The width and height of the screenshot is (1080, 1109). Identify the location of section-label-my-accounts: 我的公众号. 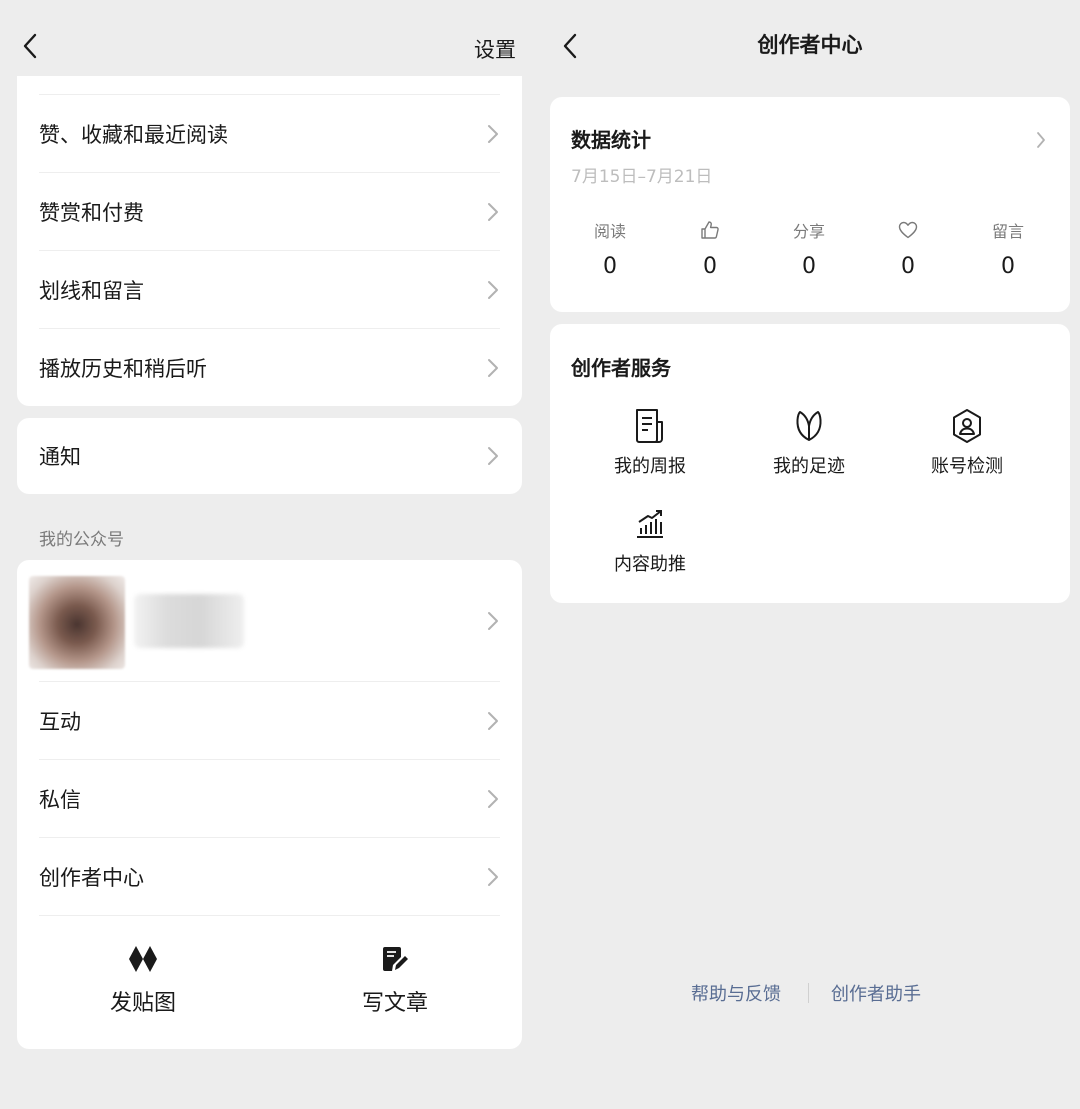
(81, 540).